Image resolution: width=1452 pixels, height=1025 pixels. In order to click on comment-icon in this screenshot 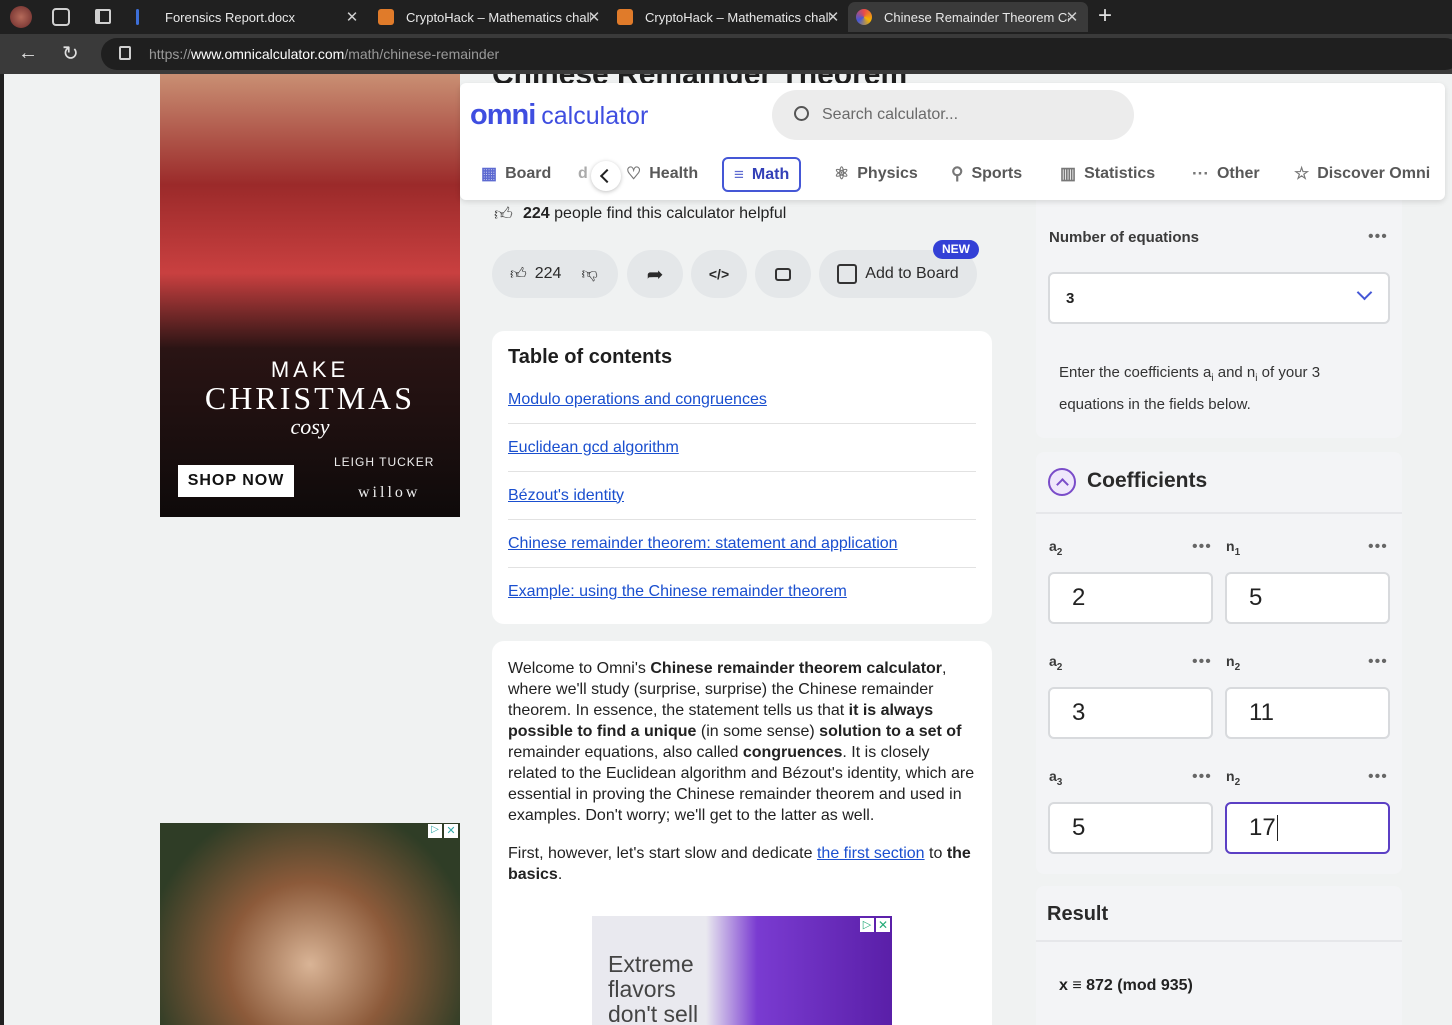, I will do `click(783, 274)`.